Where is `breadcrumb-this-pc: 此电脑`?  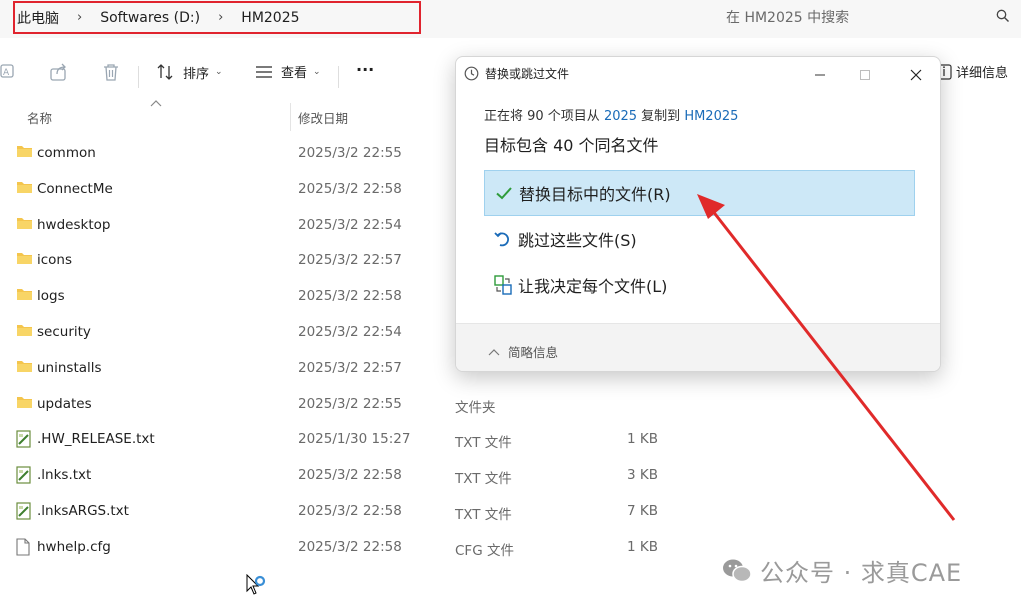 breadcrumb-this-pc: 此电脑 is located at coordinates (40, 18).